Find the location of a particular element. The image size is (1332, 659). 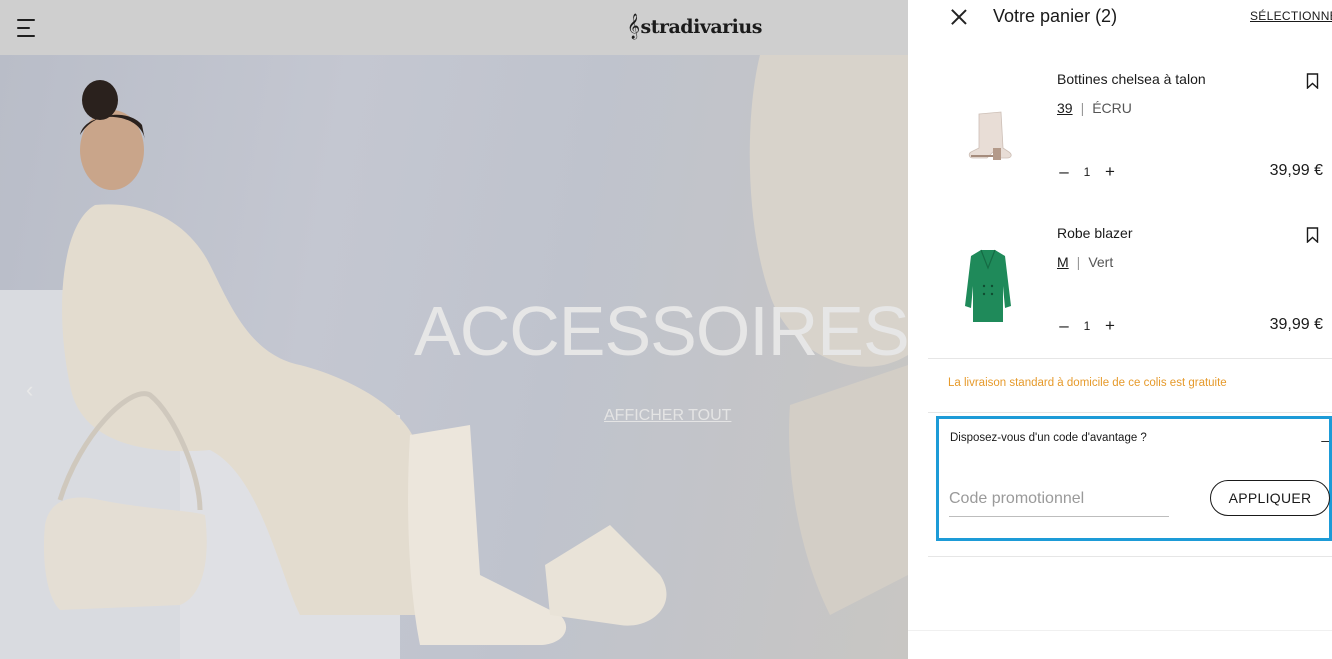

apply-button: APPLIQUER is located at coordinates (1270, 498).